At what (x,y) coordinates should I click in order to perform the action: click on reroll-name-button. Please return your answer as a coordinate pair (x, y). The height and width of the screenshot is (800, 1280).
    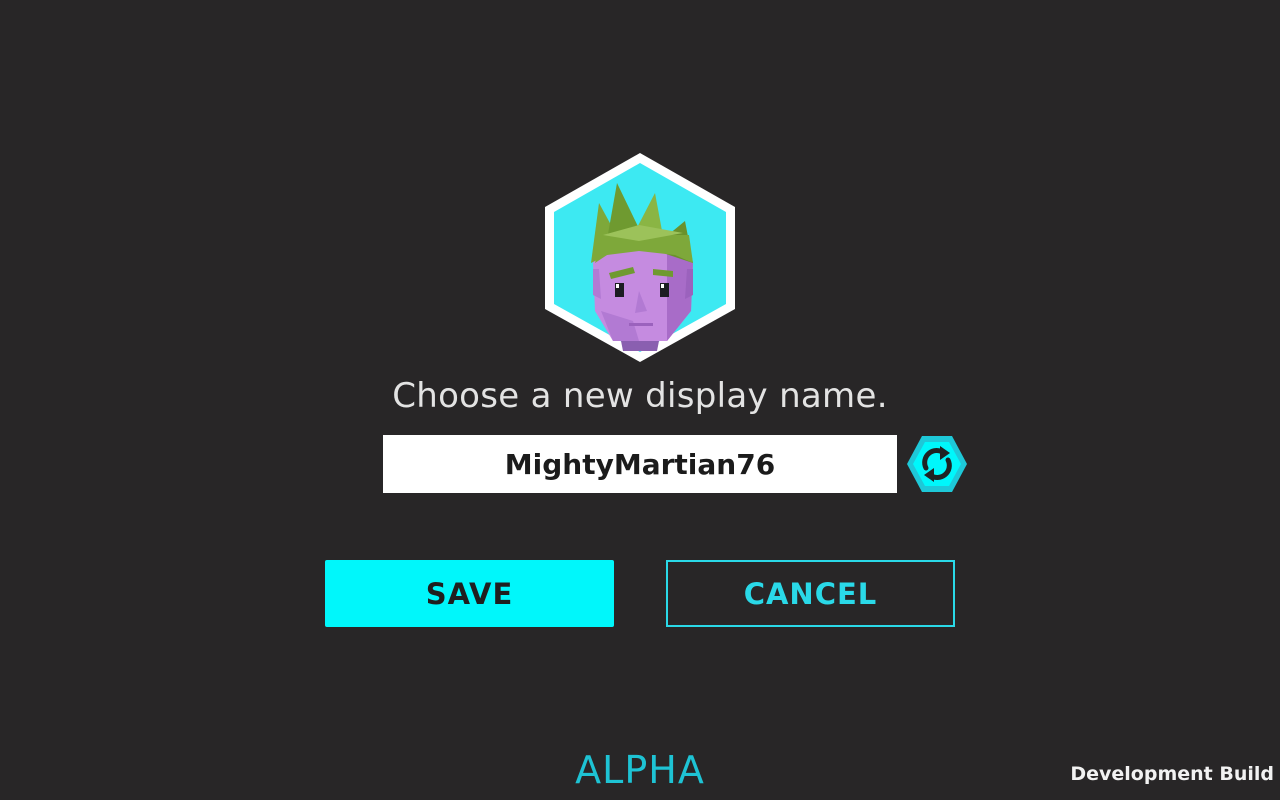
    Looking at the image, I should click on (937, 464).